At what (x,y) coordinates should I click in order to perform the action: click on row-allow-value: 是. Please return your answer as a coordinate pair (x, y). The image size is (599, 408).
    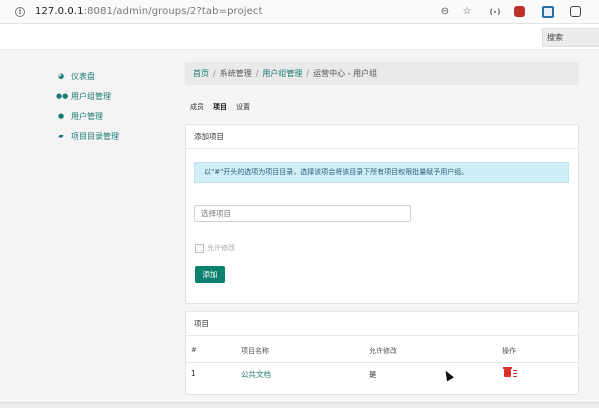
    Looking at the image, I should click on (373, 374).